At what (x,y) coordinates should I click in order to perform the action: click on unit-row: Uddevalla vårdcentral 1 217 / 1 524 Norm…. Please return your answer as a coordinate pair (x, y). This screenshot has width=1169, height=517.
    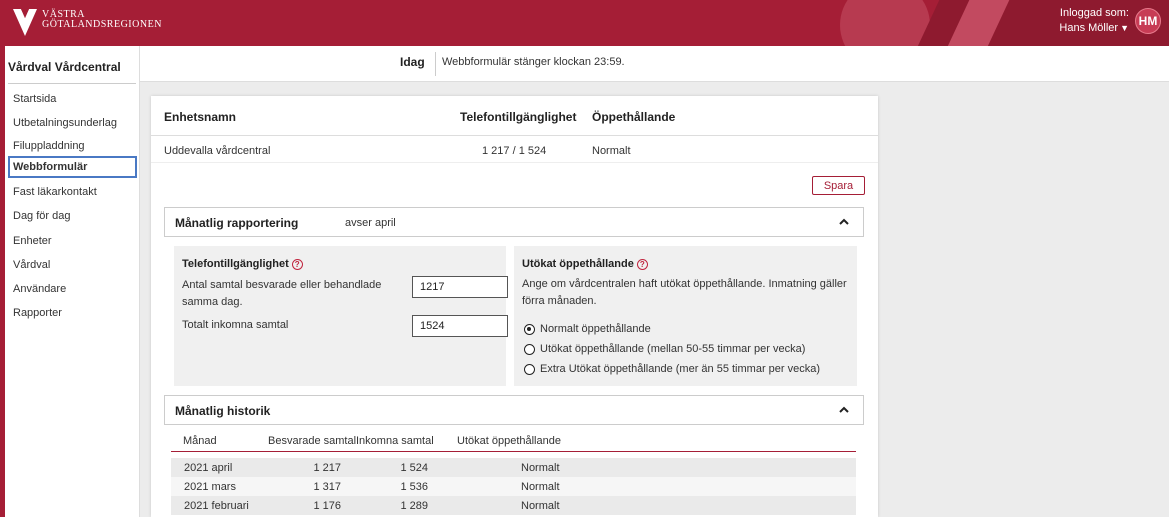
    Looking at the image, I should click on (514, 150).